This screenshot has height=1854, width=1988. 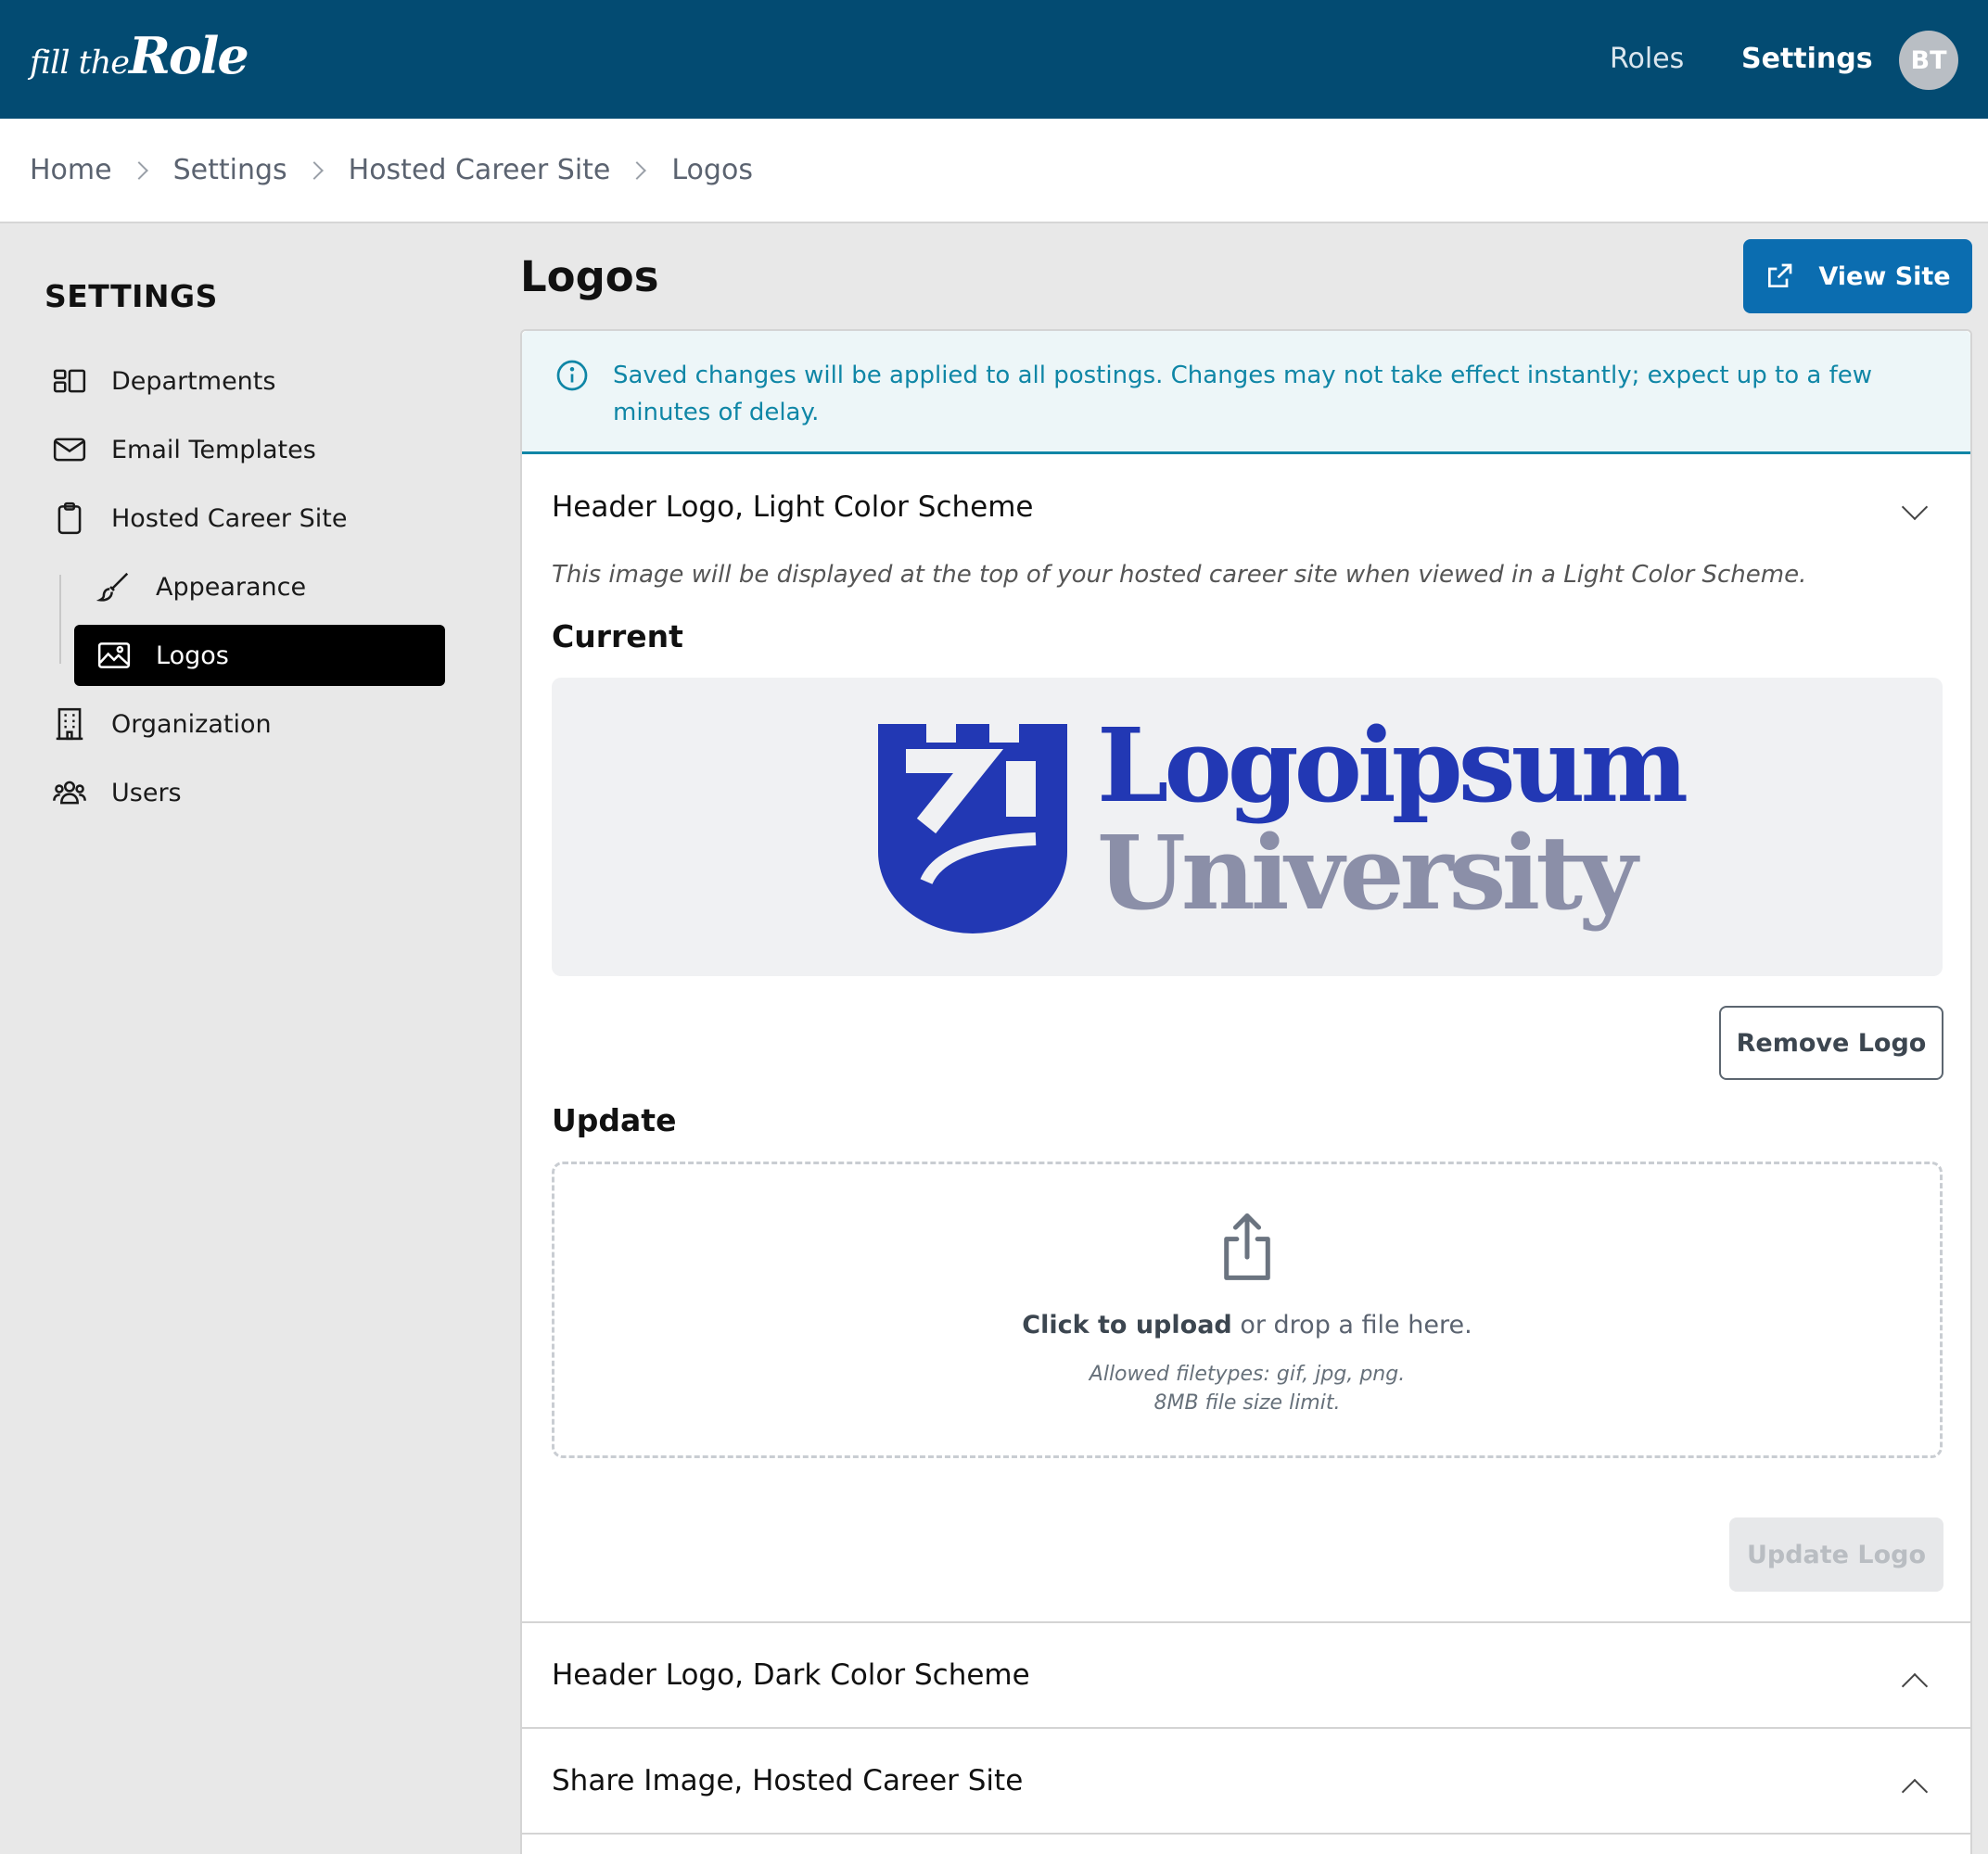 What do you see at coordinates (146, 792) in the screenshot?
I see `sidebar-item-label: Users` at bounding box center [146, 792].